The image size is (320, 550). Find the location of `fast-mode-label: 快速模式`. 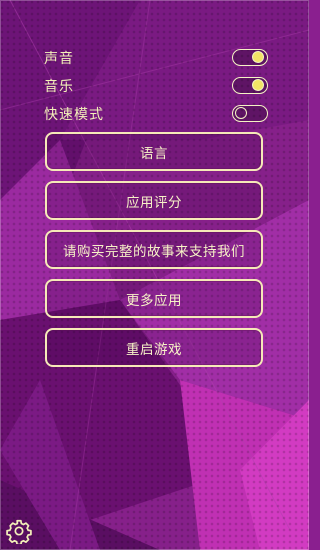

fast-mode-label: 快速模式 is located at coordinates (74, 115).